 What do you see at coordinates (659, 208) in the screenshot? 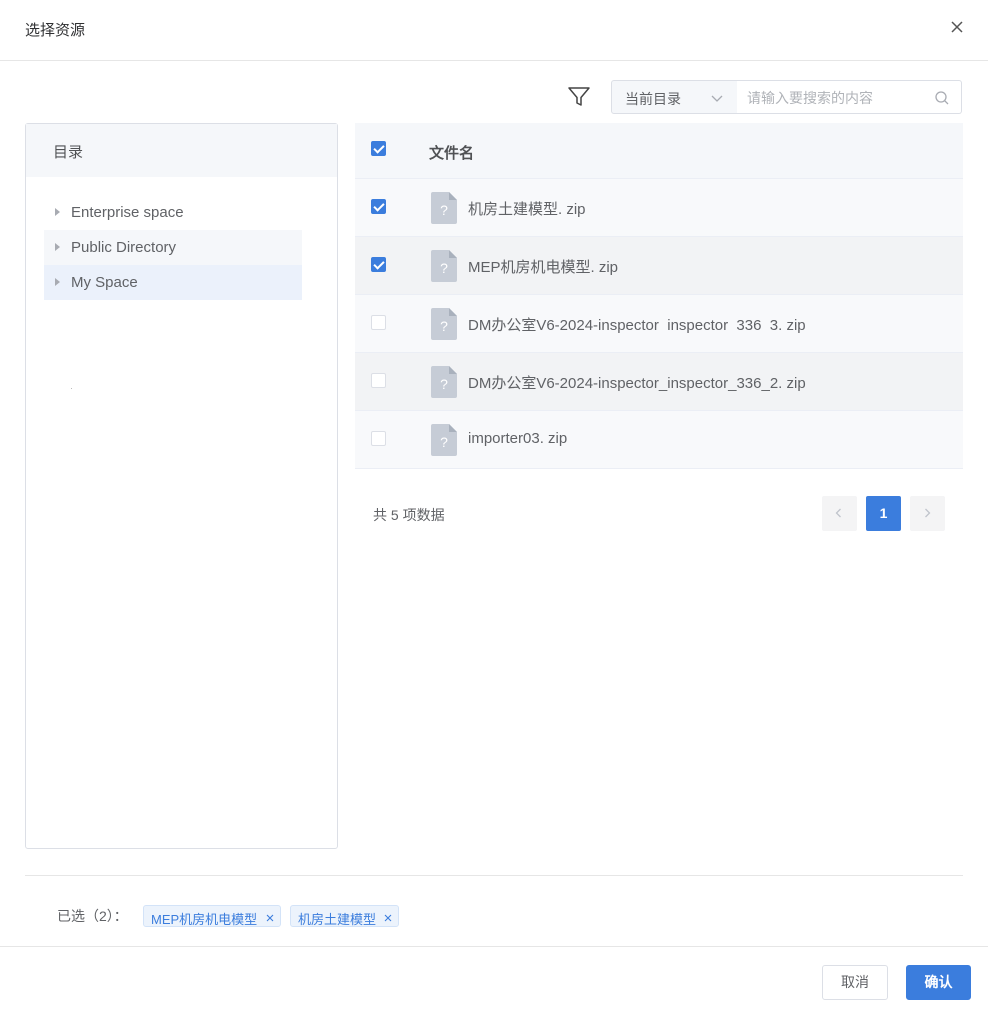
I see `table-row: ? 机房土建模型. zip` at bounding box center [659, 208].